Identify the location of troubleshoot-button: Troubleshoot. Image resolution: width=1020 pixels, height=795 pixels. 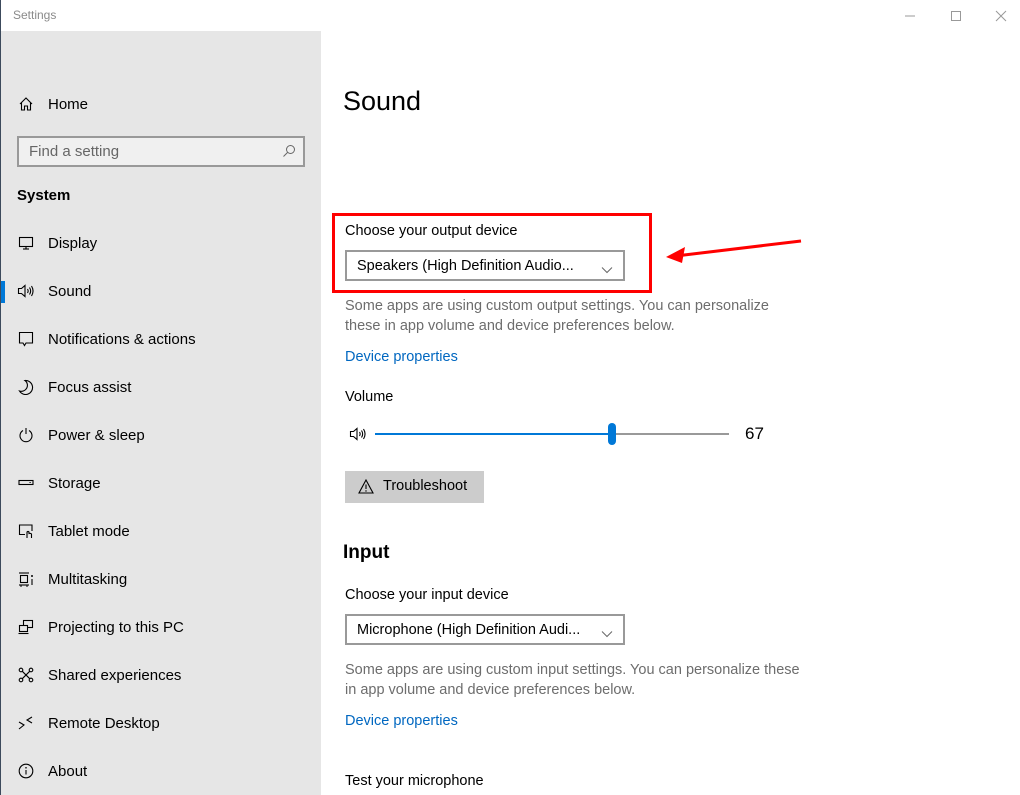
(414, 487).